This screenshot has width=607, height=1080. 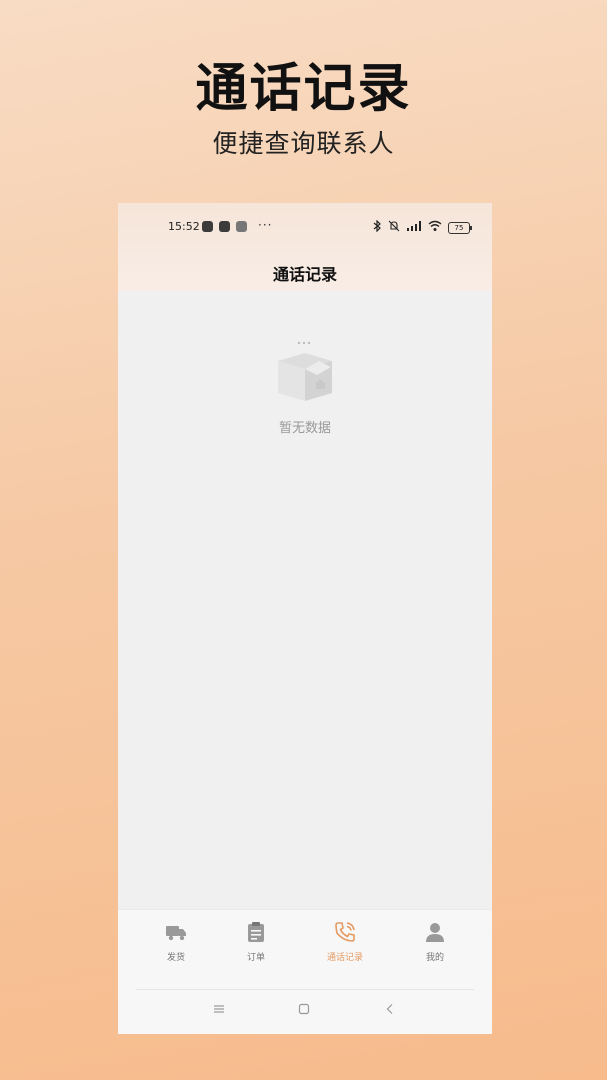 I want to click on tab-label: 发货, so click(x=175, y=958).